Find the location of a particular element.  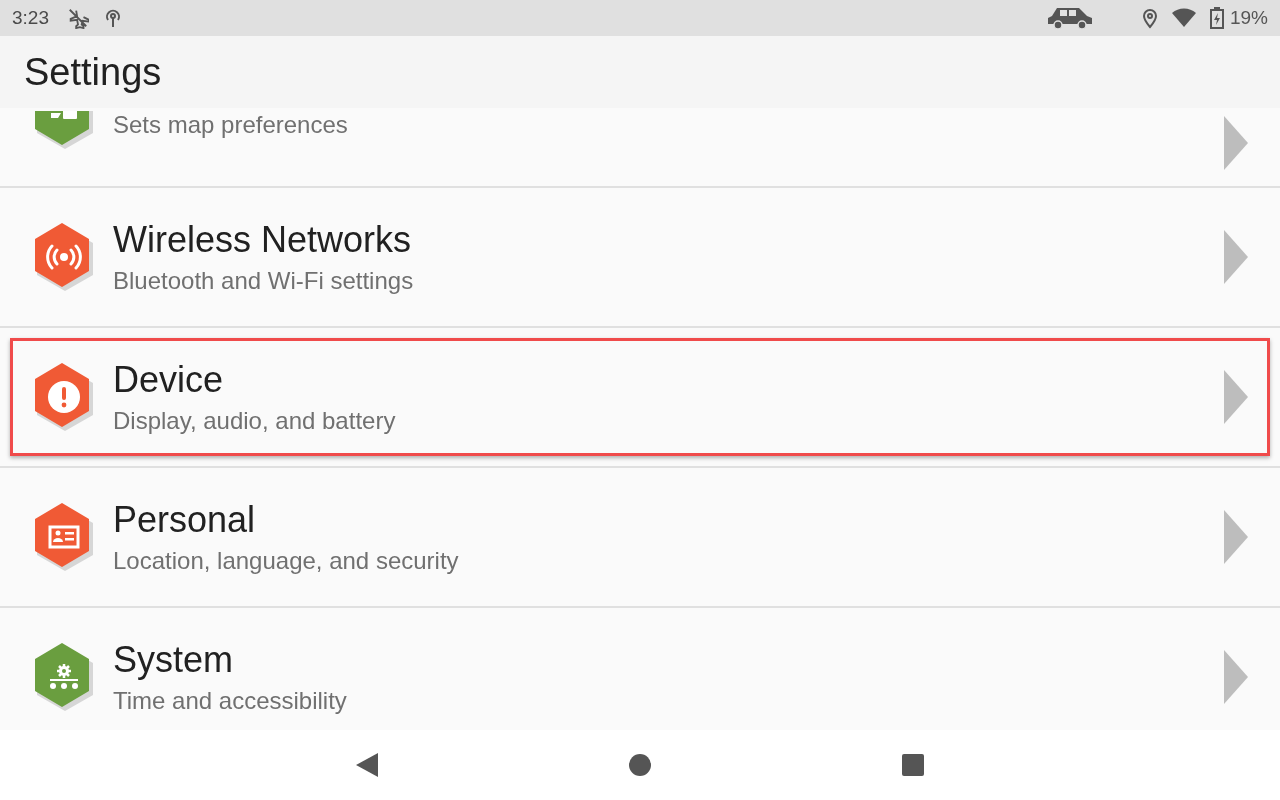

battery-charging-icon is located at coordinates (1216, 18).